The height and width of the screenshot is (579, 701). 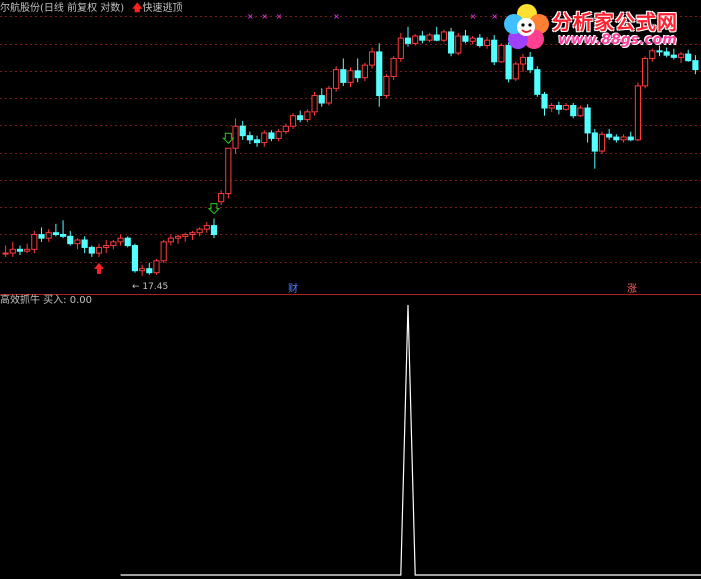 What do you see at coordinates (615, 22) in the screenshot?
I see `logo-title: 分析家公式网` at bounding box center [615, 22].